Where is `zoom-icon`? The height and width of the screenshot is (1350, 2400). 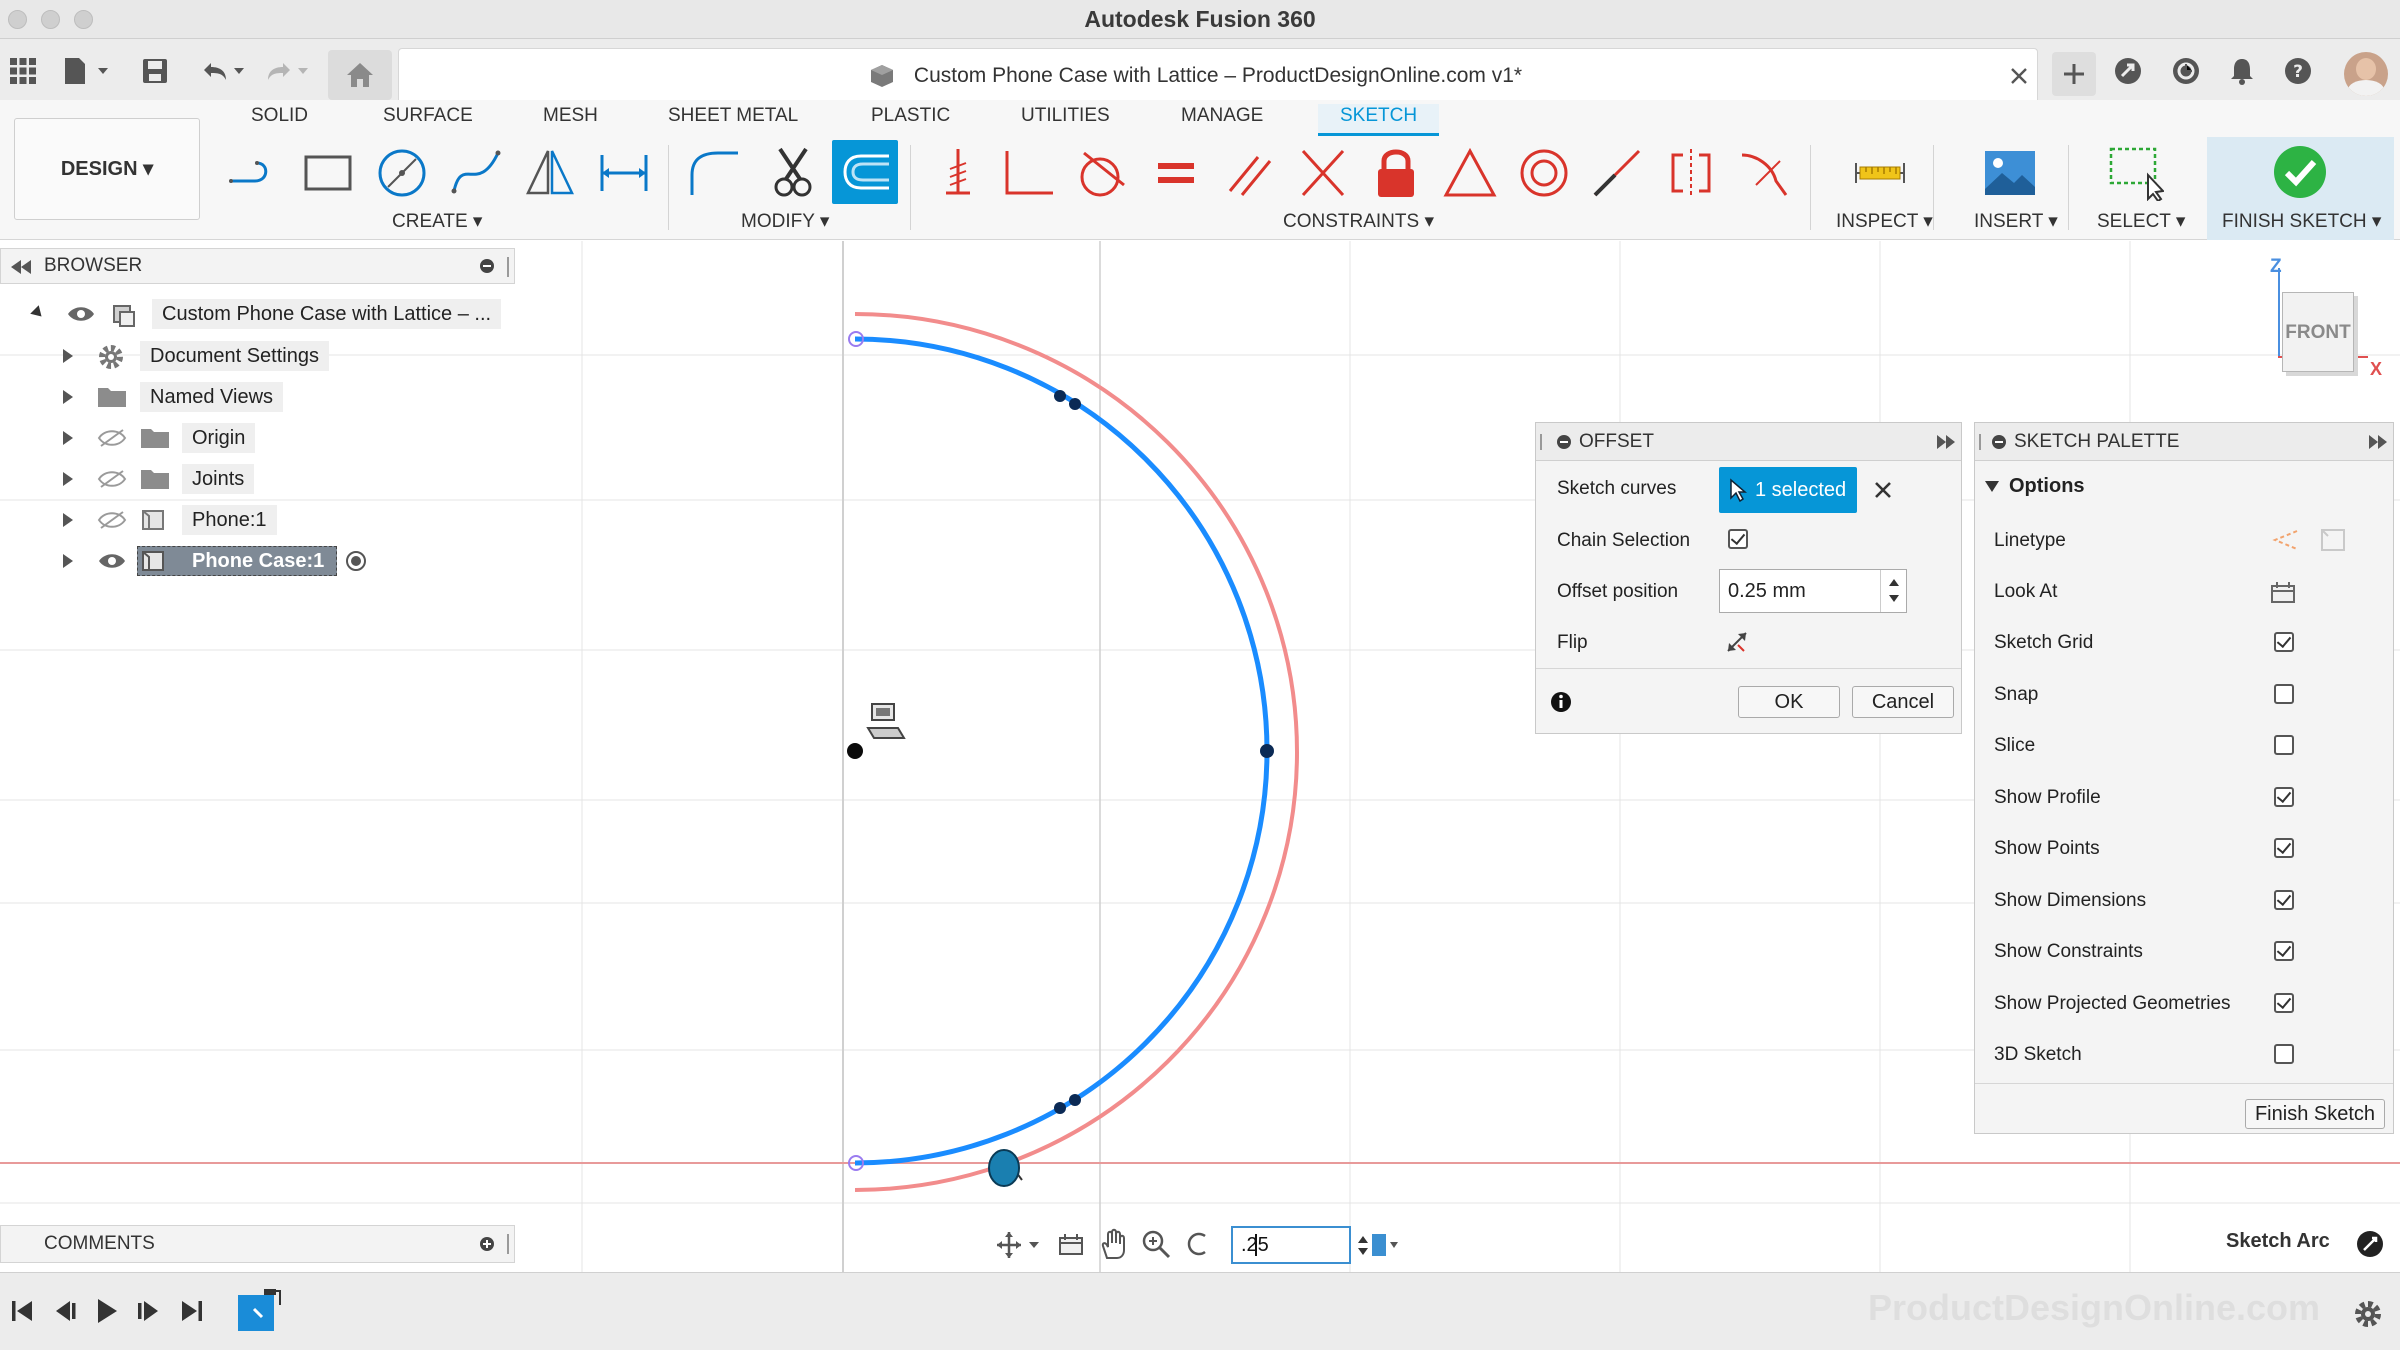 zoom-icon is located at coordinates (1156, 1244).